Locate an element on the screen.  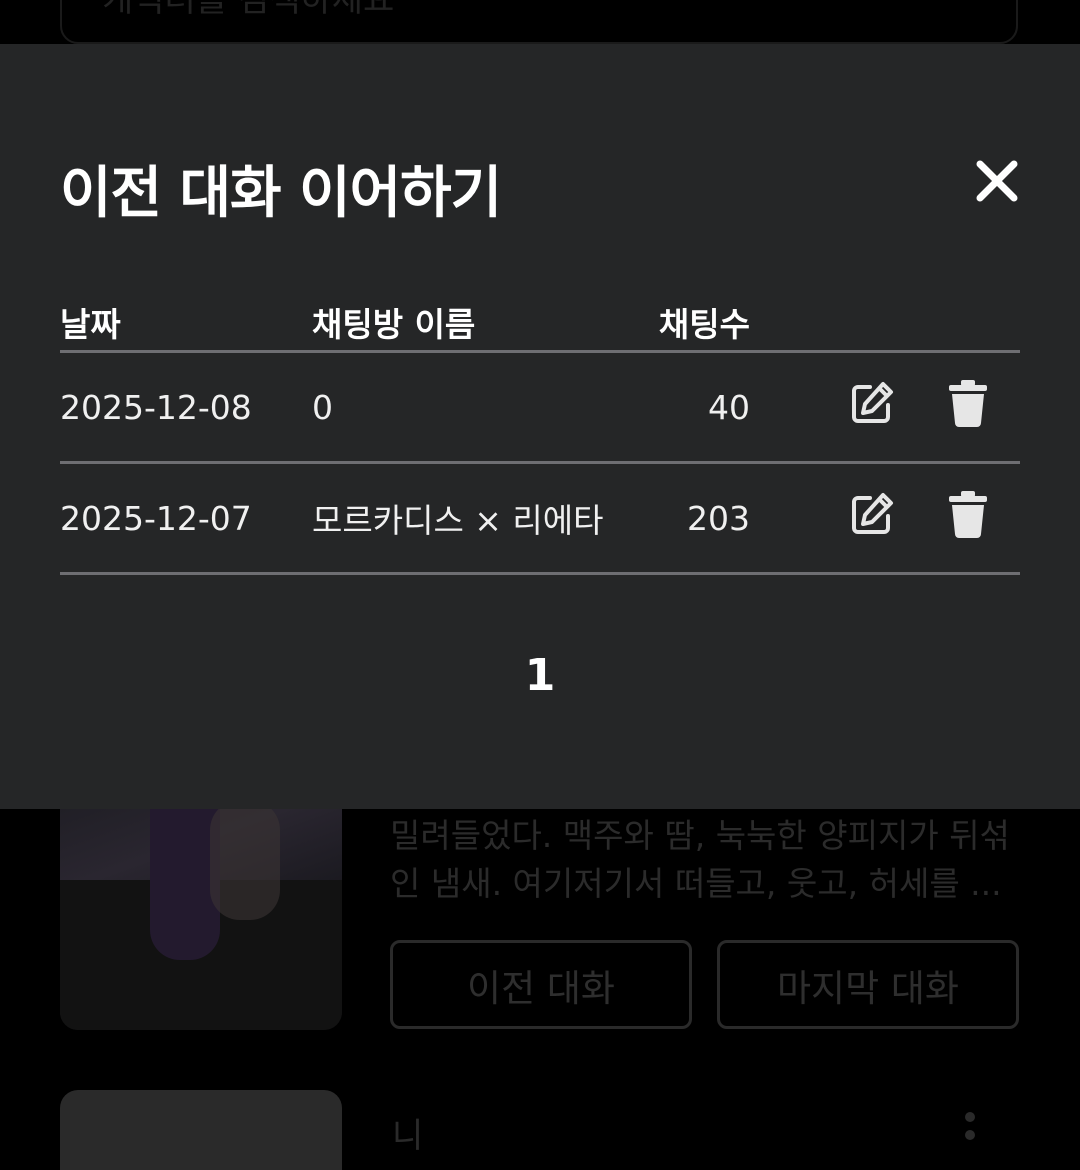
row-date: 2025-12-08 is located at coordinates (186, 407).